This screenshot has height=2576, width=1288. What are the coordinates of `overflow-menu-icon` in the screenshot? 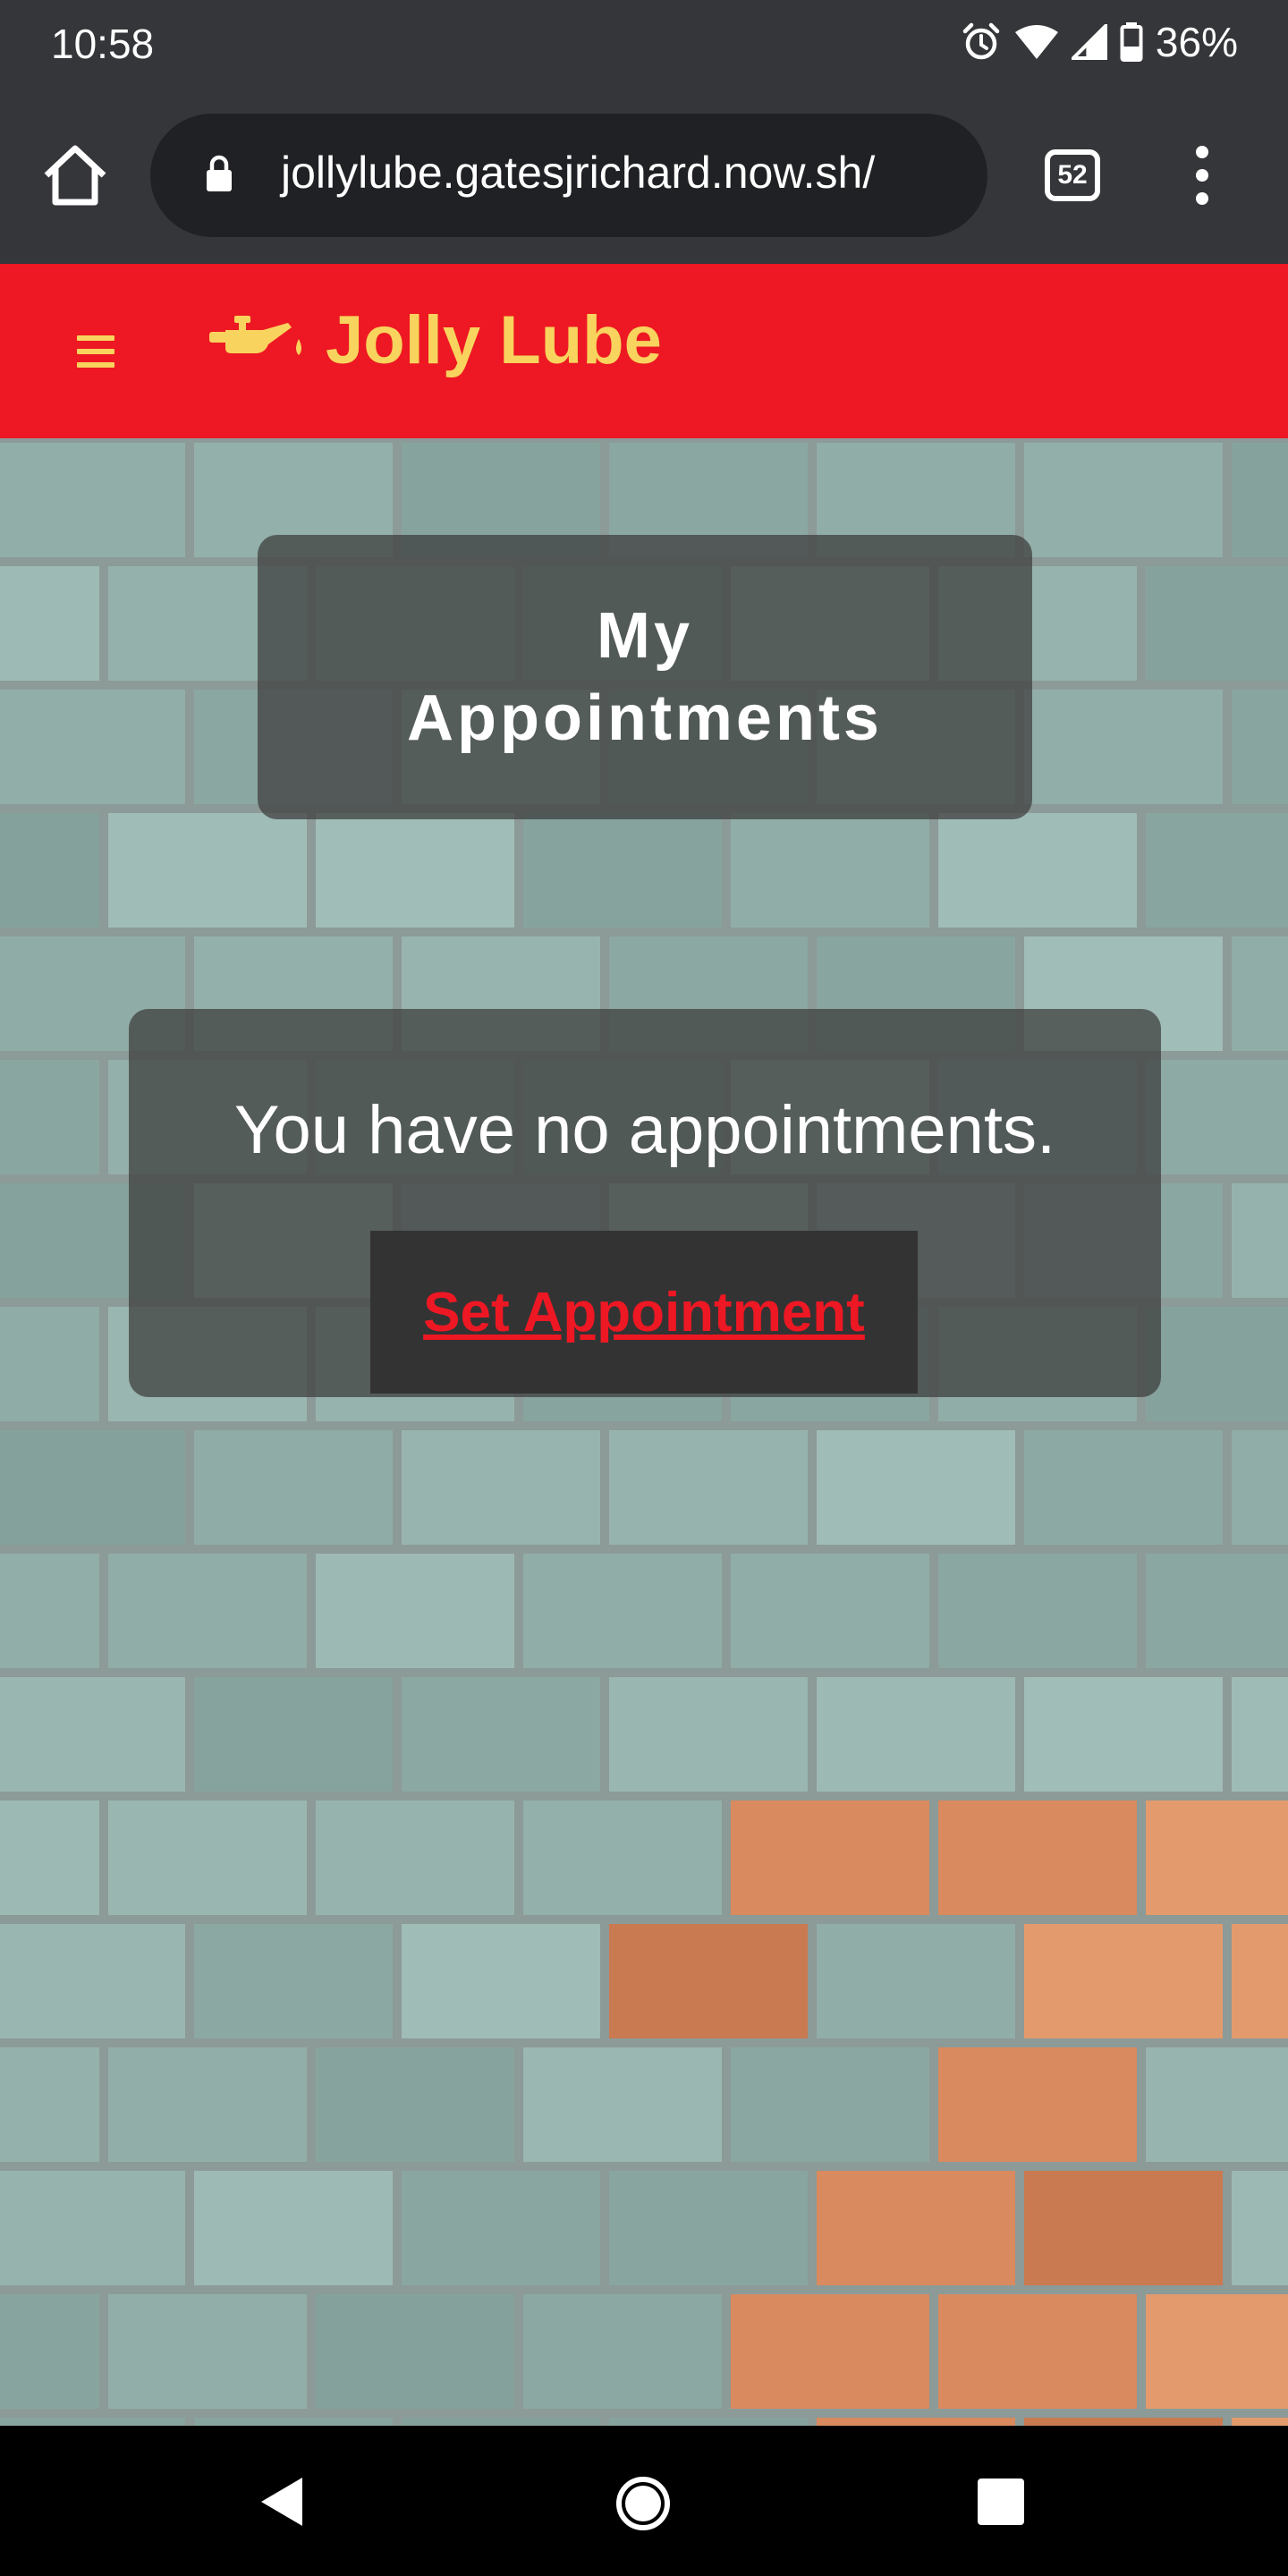 It's located at (1202, 175).